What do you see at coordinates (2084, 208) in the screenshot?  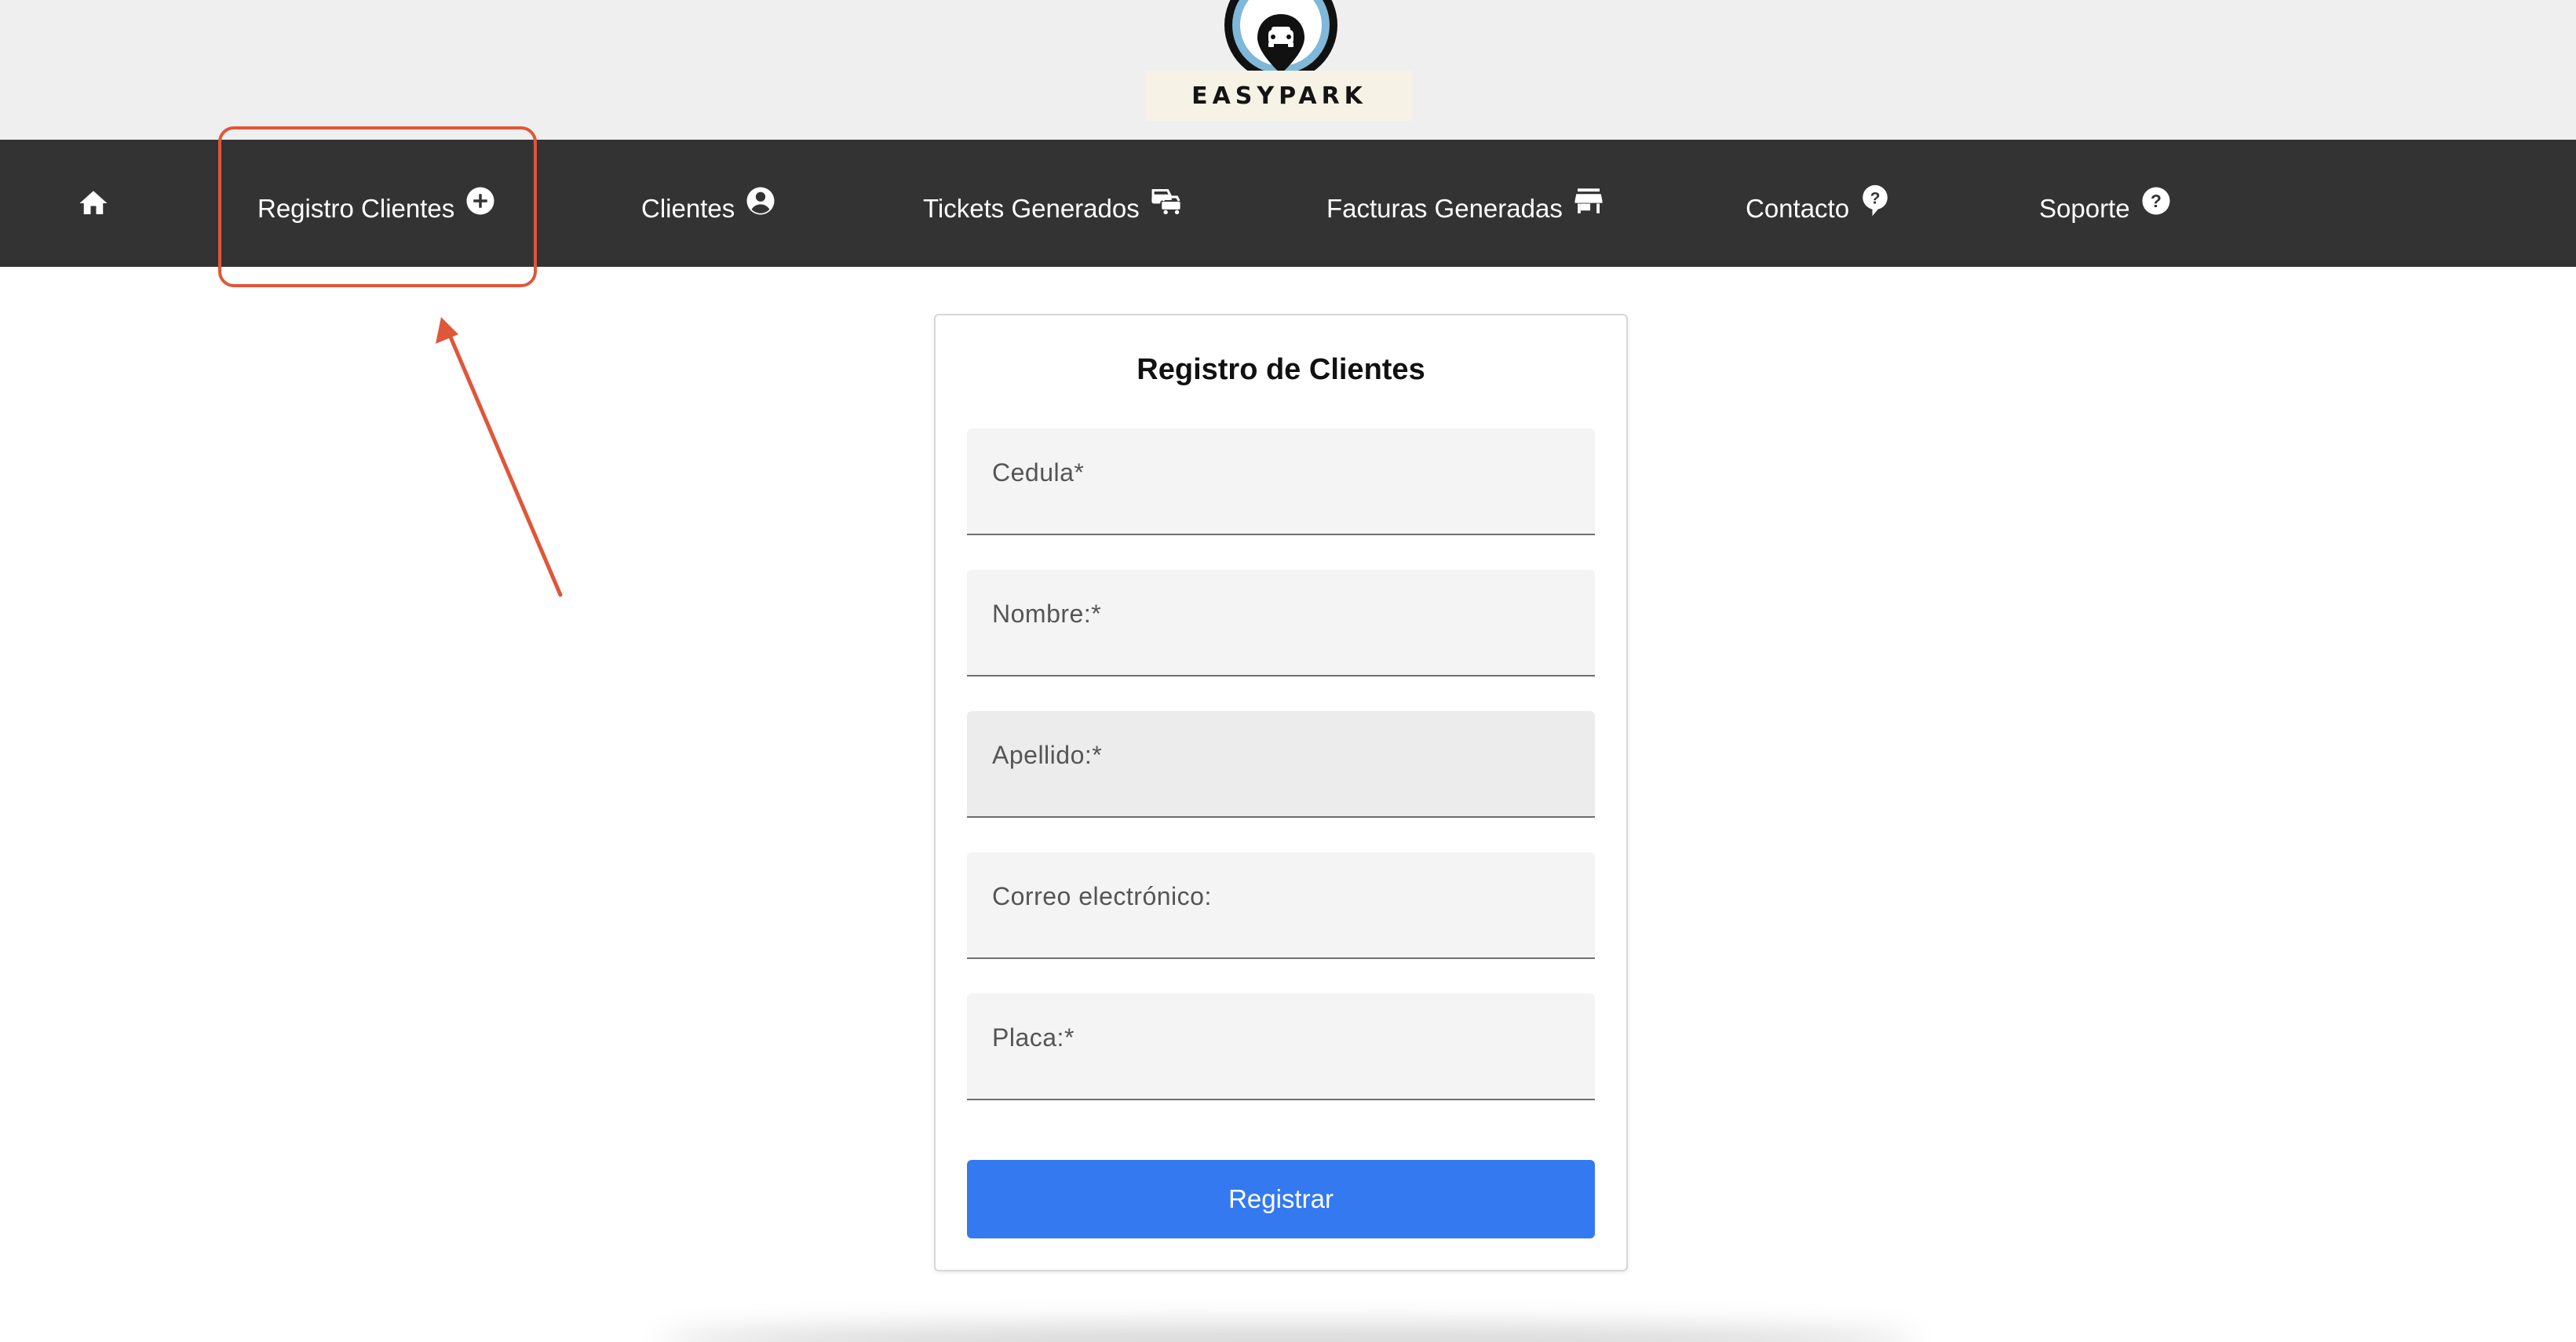 I see `nav-soporte-label: Soporte` at bounding box center [2084, 208].